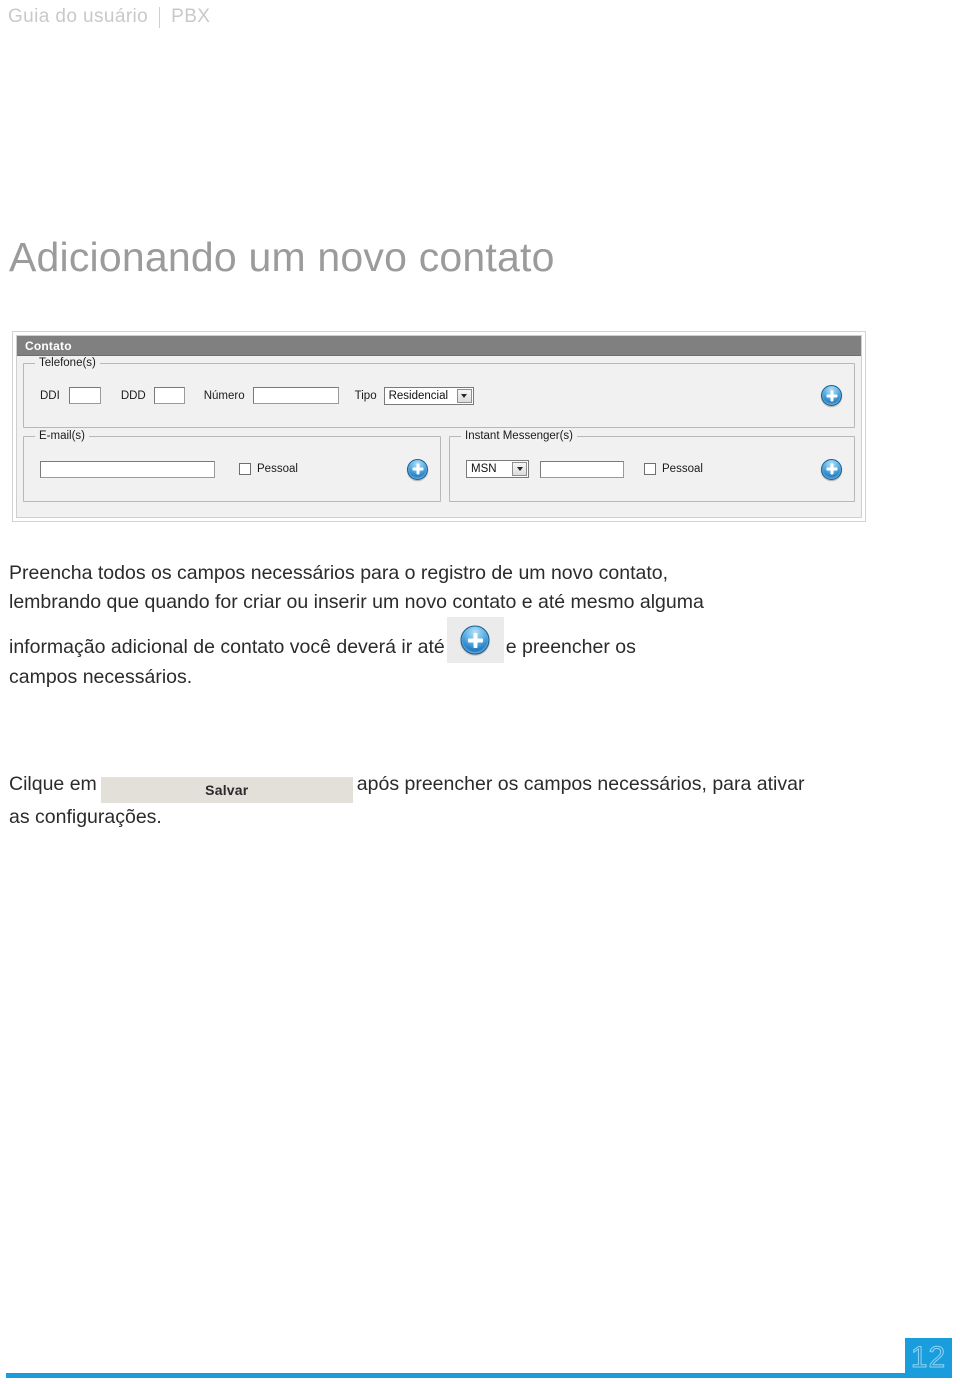  What do you see at coordinates (67, 363) in the screenshot?
I see `phone-groupbox-legend: Telefone(s)` at bounding box center [67, 363].